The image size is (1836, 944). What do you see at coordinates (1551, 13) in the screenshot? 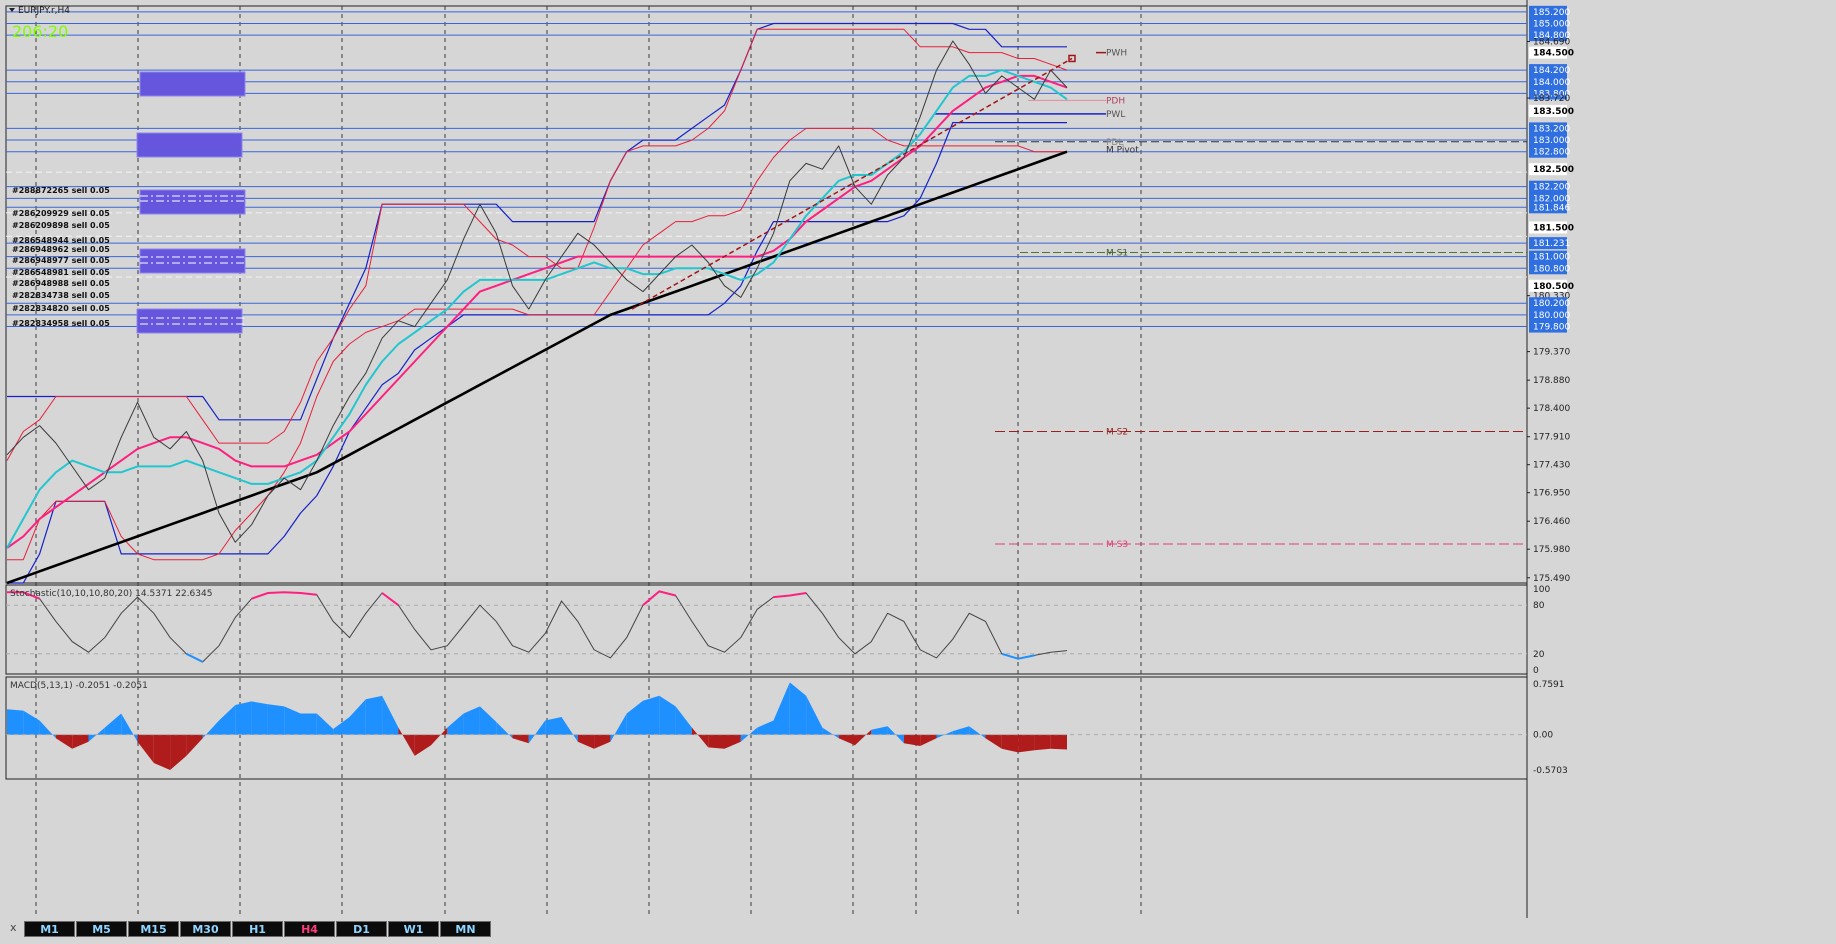
I see `price-label: 185.200` at bounding box center [1551, 13].